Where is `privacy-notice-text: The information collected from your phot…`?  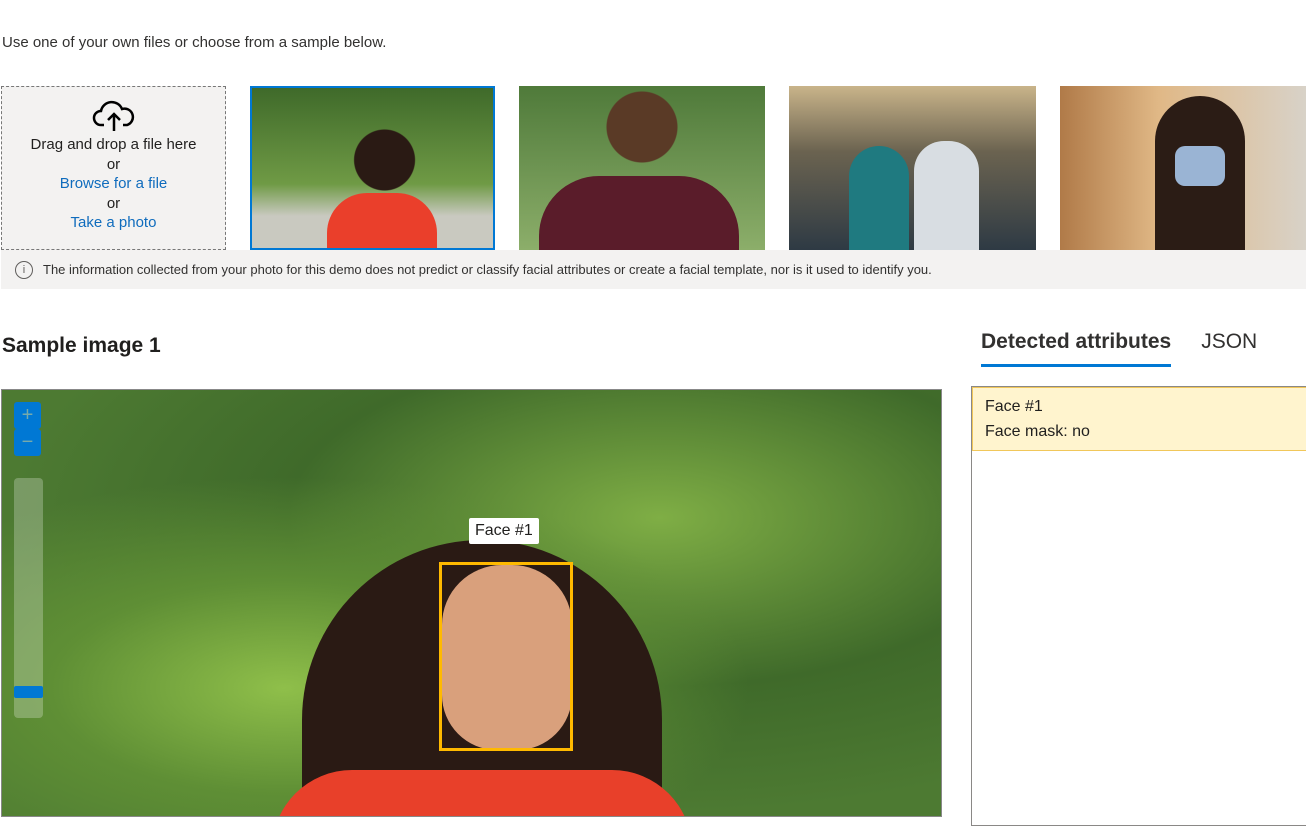
privacy-notice-text: The information collected from your phot… is located at coordinates (487, 269).